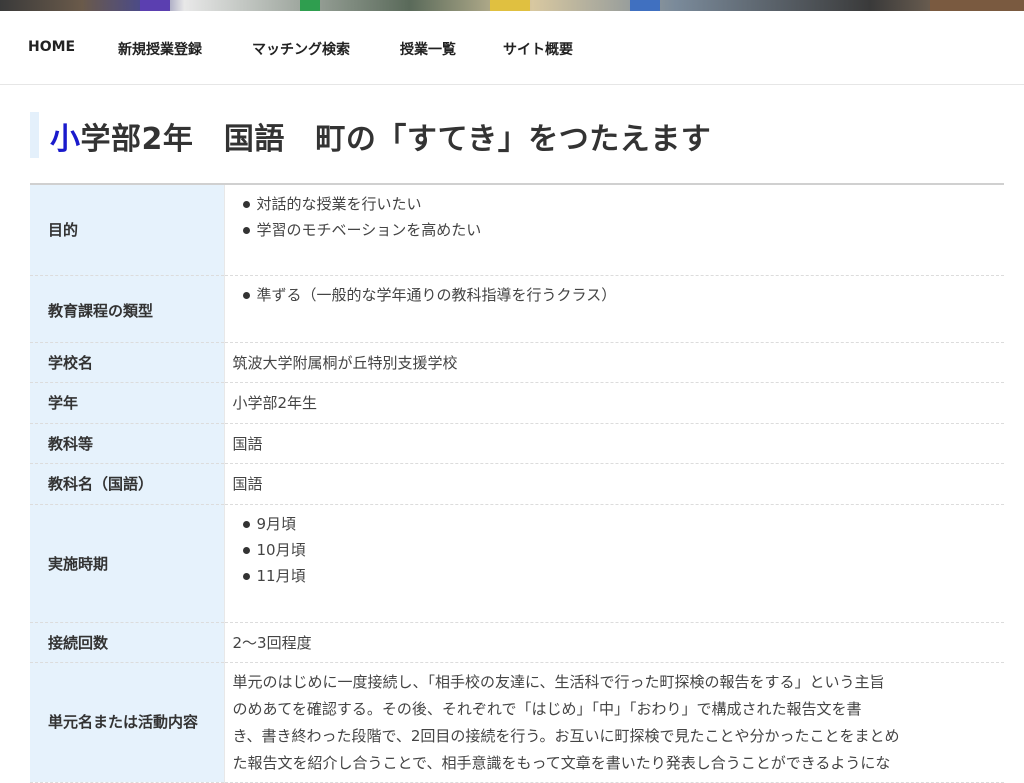 Image resolution: width=1024 pixels, height=783 pixels. I want to click on row-subject-name: 教科名（国語） 国語, so click(517, 484).